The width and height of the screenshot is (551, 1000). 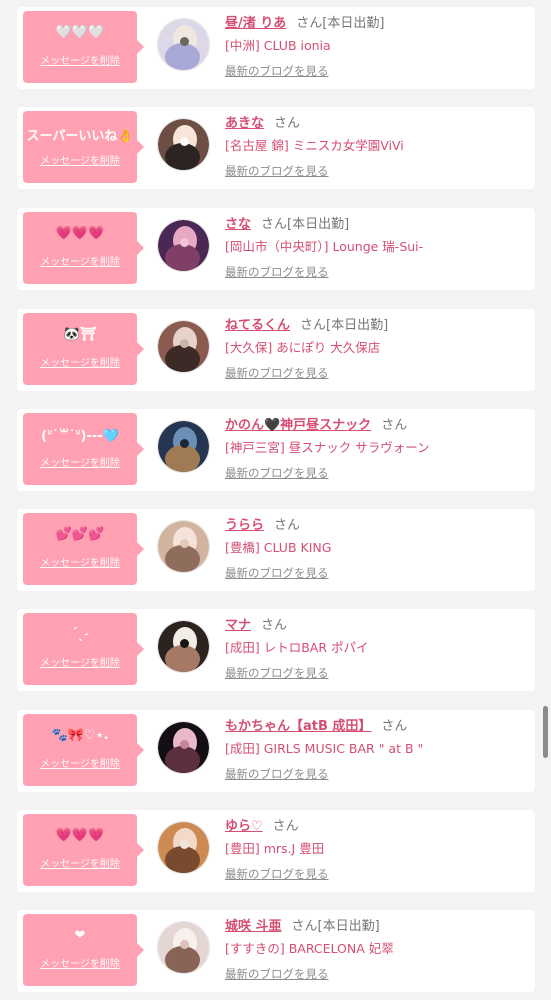 I want to click on message-stamp: 🤍🤍🤍, so click(x=80, y=32).